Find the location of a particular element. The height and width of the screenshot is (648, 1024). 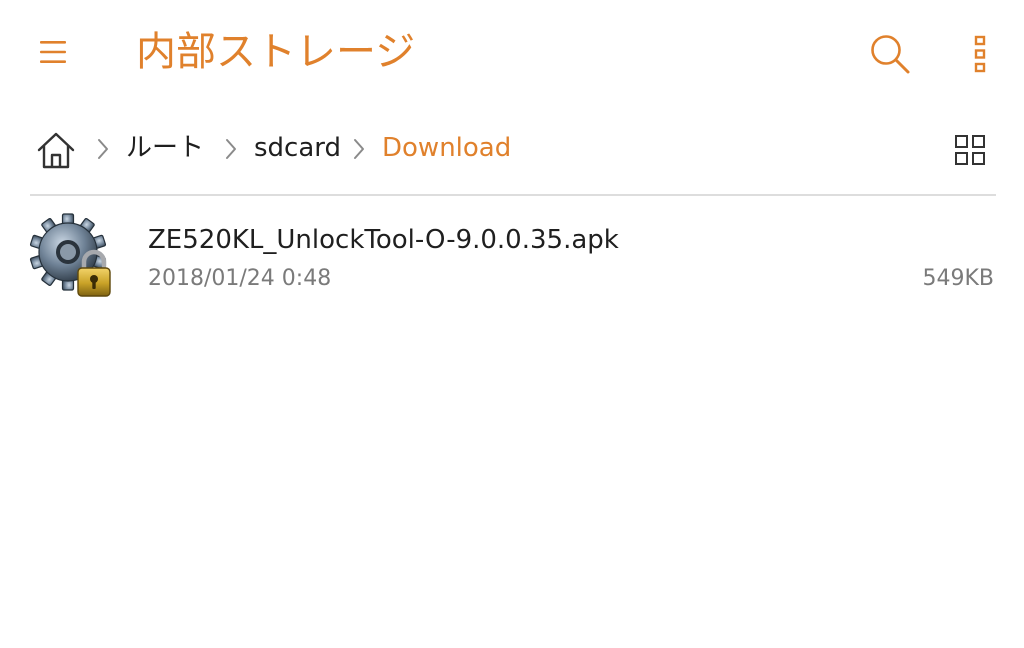

page-title: 内部ストレージ is located at coordinates (276, 52).